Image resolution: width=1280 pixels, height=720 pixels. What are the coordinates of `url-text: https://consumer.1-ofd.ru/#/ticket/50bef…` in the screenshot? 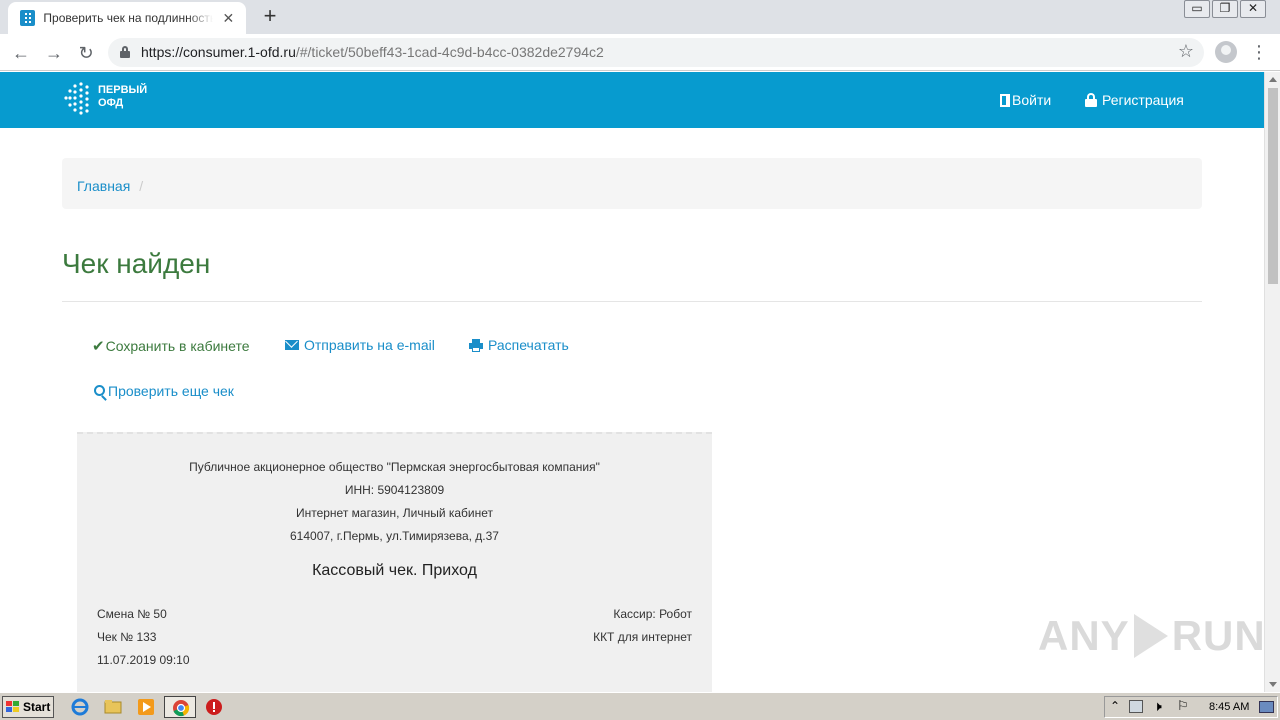 It's located at (372, 52).